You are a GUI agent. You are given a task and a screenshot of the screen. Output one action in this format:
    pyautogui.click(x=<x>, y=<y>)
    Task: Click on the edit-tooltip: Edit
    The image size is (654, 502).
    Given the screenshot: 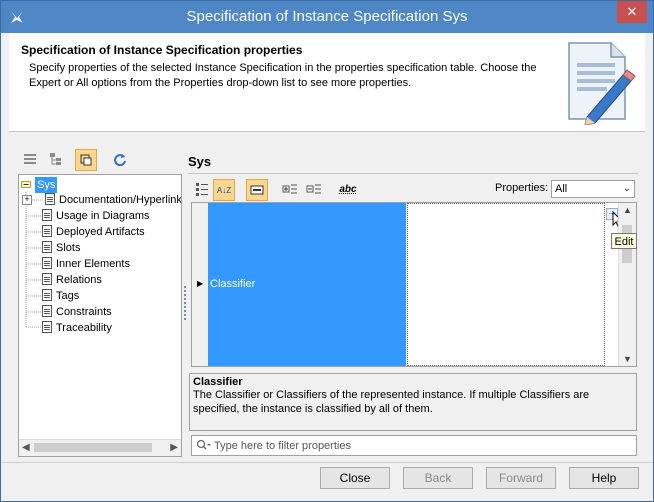 What is the action you would take?
    pyautogui.click(x=624, y=241)
    